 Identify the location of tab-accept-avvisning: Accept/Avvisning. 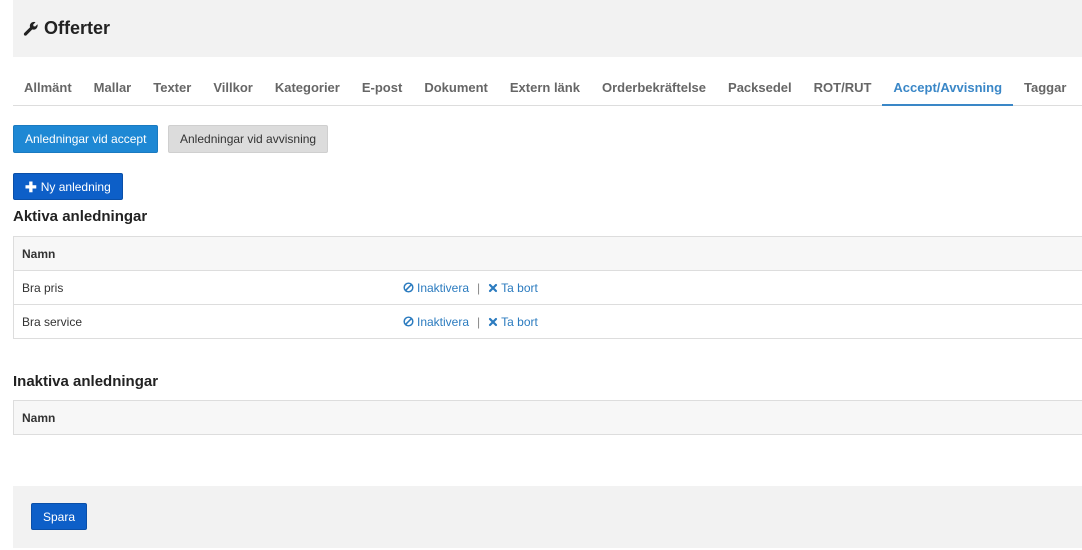
(948, 88).